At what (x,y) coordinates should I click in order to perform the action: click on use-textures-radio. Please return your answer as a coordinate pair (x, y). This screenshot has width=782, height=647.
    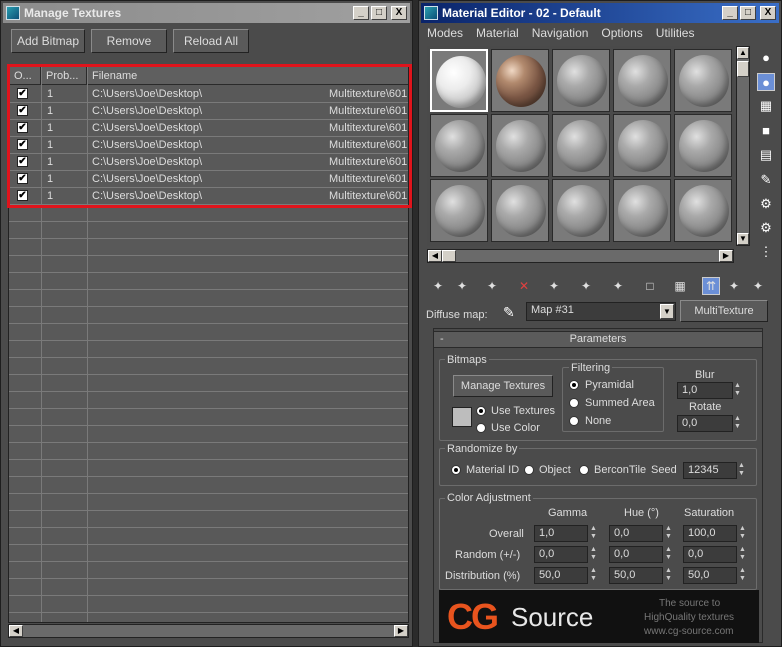
    Looking at the image, I should click on (481, 411).